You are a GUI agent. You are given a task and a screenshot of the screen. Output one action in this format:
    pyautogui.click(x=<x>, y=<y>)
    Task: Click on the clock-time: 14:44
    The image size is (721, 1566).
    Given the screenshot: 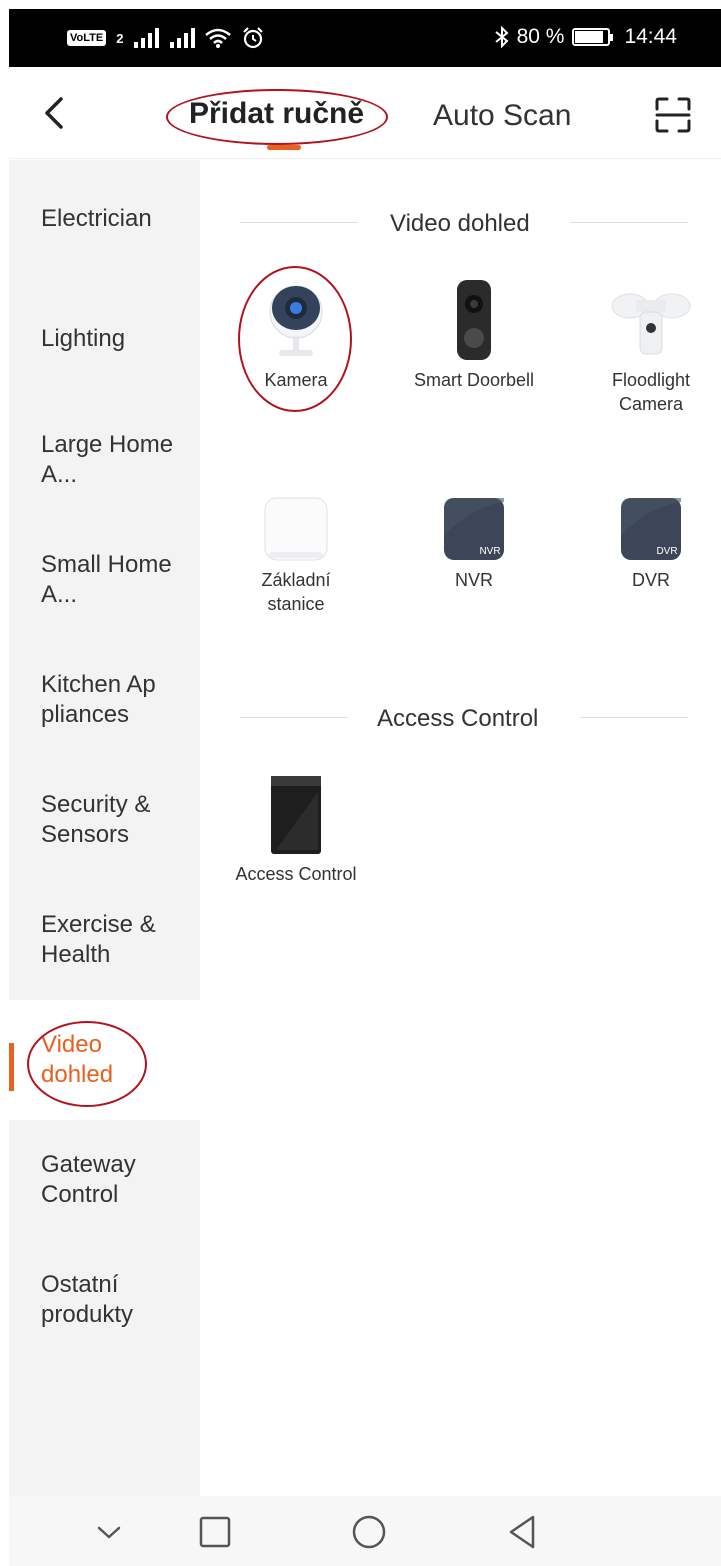 What is the action you would take?
    pyautogui.click(x=650, y=36)
    